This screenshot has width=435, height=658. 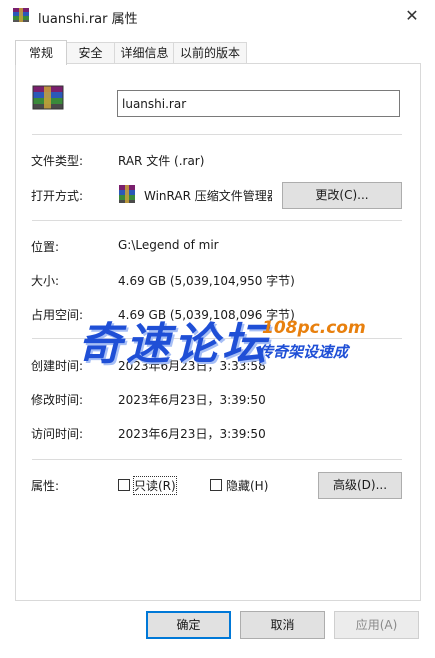 I want to click on hidden-label: 隐藏(H), so click(x=247, y=485).